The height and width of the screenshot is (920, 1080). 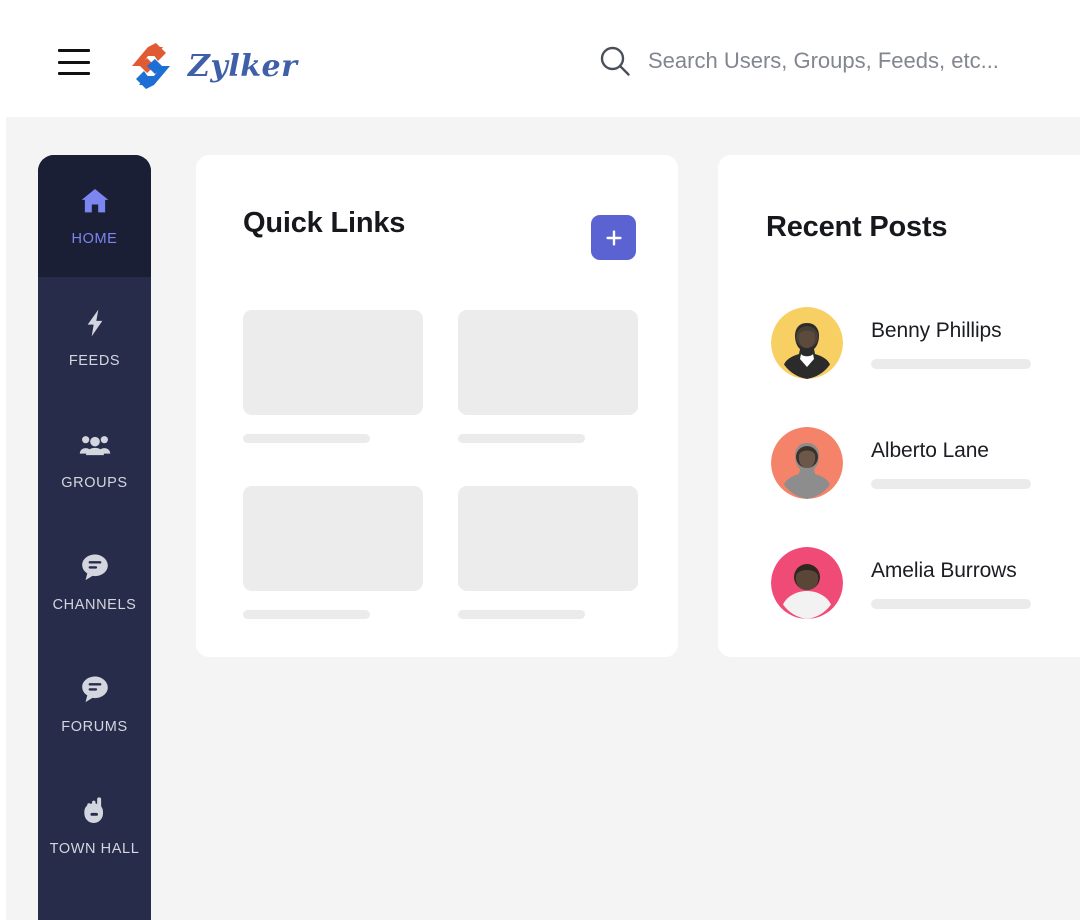 What do you see at coordinates (975, 463) in the screenshot?
I see `post-meta: Alberto Lane` at bounding box center [975, 463].